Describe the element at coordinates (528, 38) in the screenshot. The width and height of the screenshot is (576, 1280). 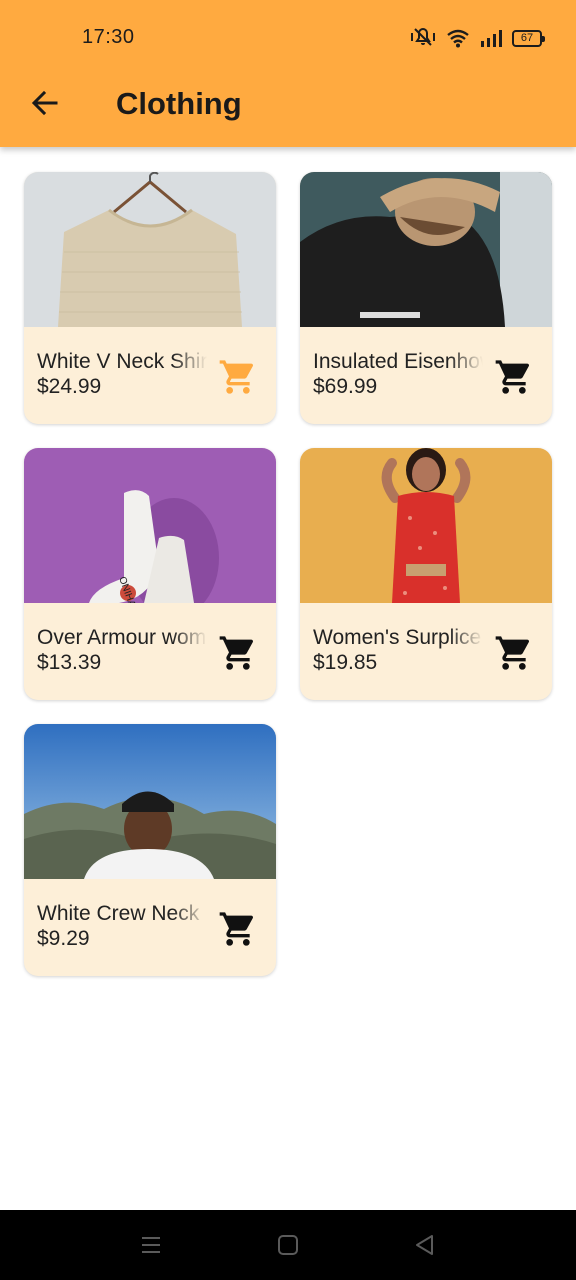
I see `battery-icon: 67` at that location.